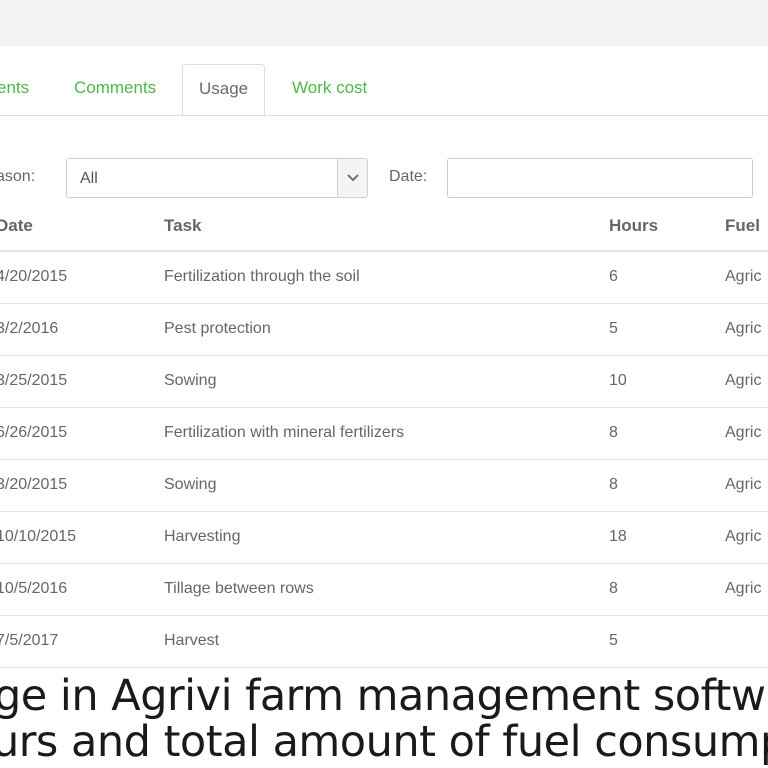  I want to click on cell-date: 7/5/2017, so click(29, 640).